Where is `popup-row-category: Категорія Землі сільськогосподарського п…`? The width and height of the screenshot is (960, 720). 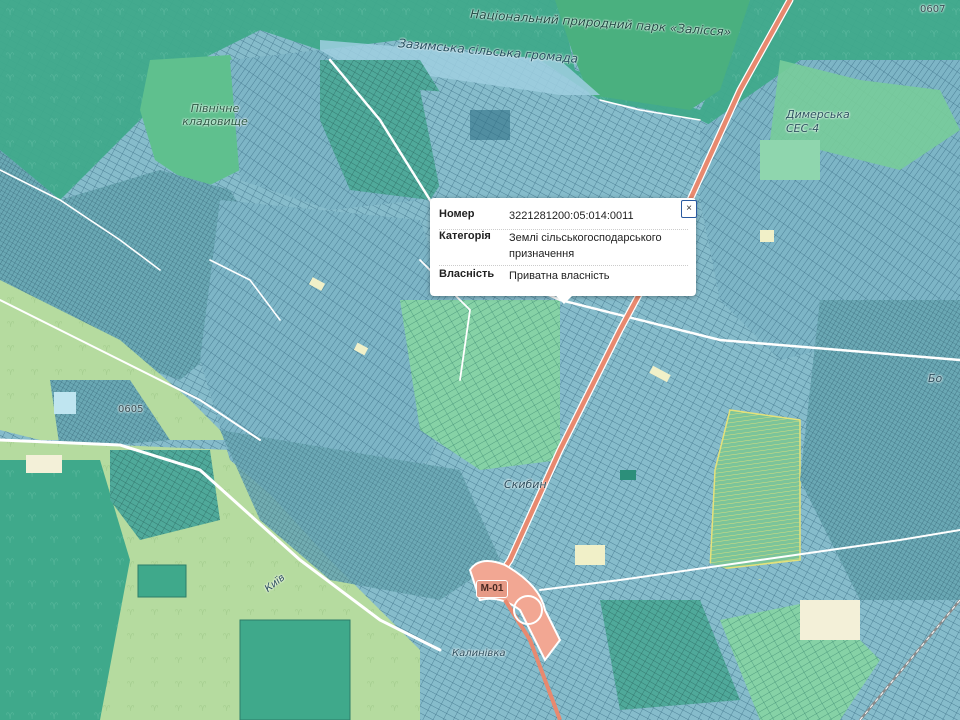 popup-row-category: Категорія Землі сільськогосподарського п… is located at coordinates (563, 248).